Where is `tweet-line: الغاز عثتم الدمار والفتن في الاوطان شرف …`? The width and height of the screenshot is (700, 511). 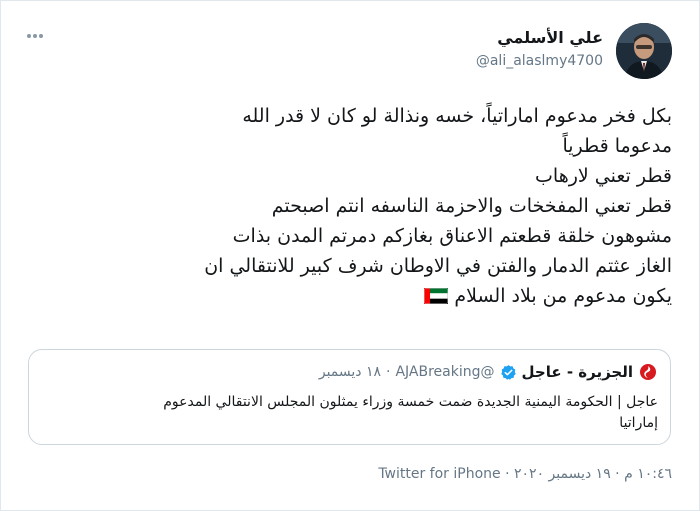 tweet-line: الغاز عثتم الدمار والفتن في الاوطان شرف … is located at coordinates (438, 266).